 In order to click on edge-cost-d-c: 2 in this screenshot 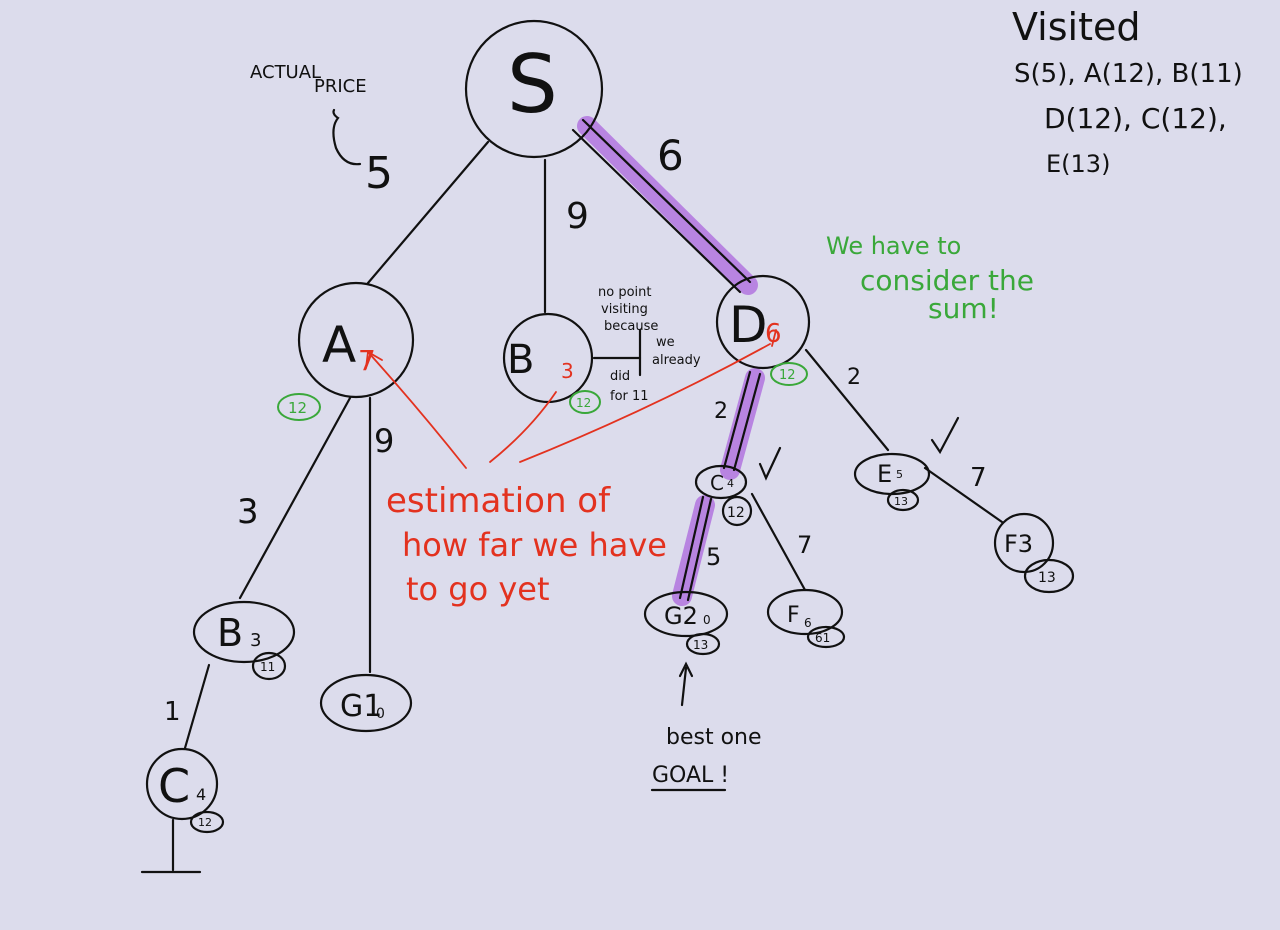, I will do `click(721, 411)`.